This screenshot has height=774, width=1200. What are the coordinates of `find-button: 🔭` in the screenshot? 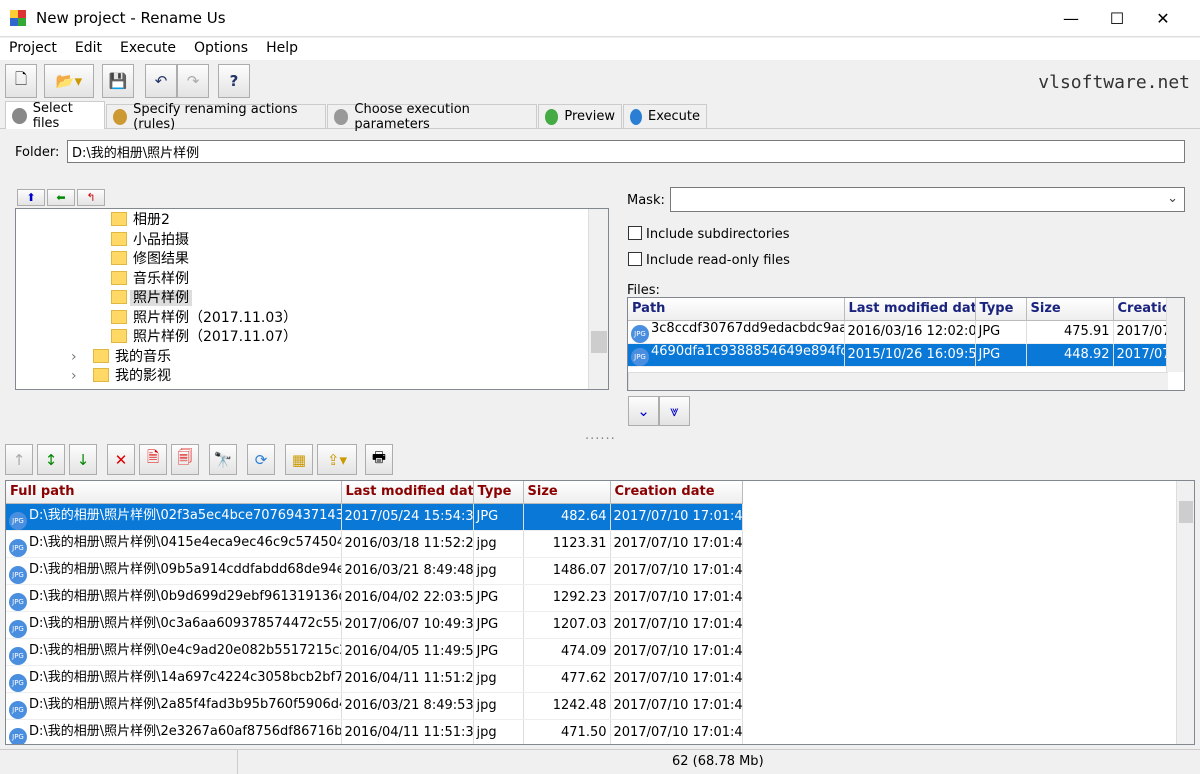 It's located at (223, 459).